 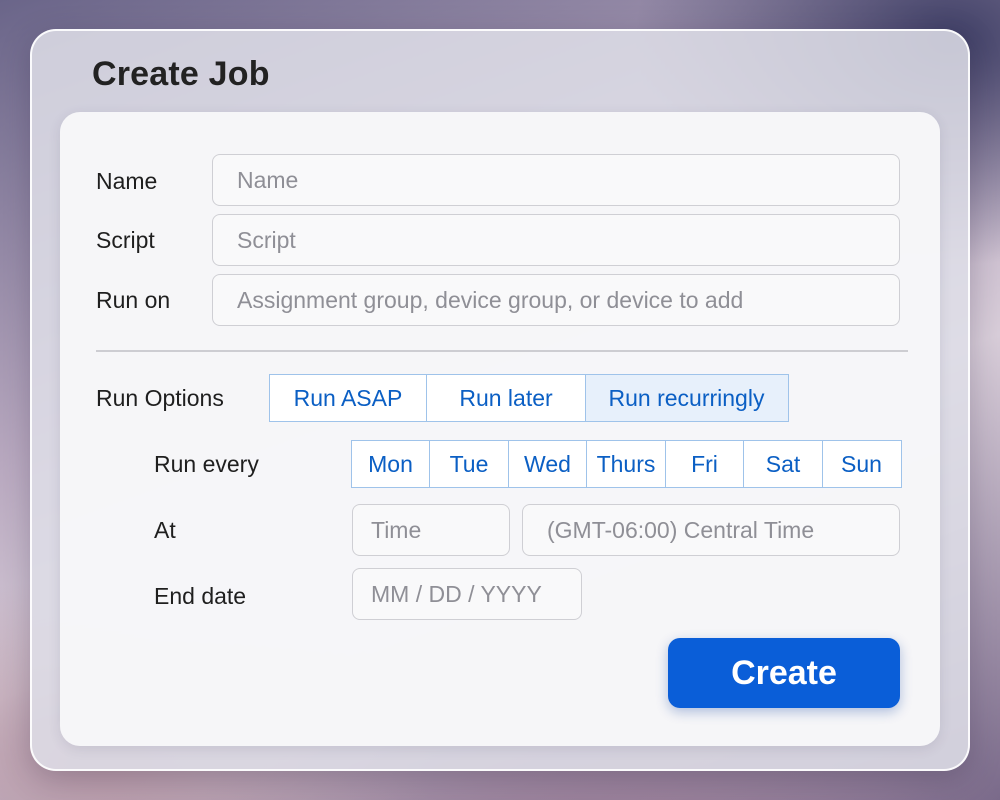 What do you see at coordinates (556, 300) in the screenshot?
I see `run-on-input` at bounding box center [556, 300].